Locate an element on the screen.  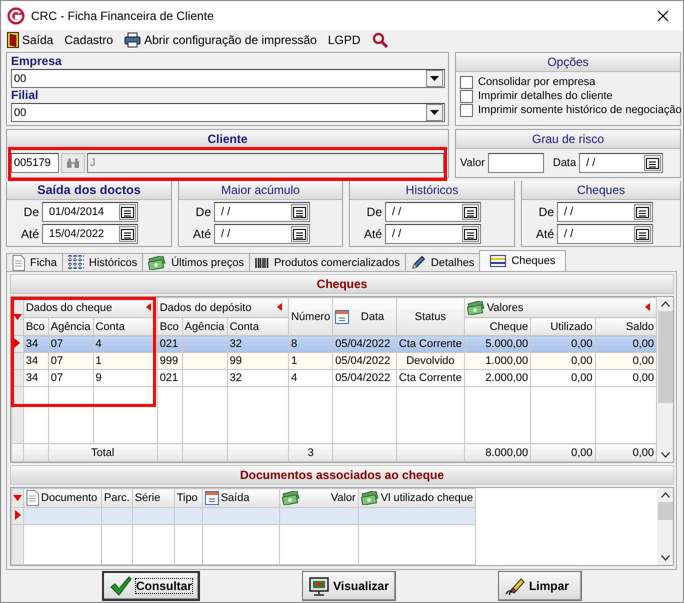
tab: Produtos comercializados is located at coordinates (327, 262).